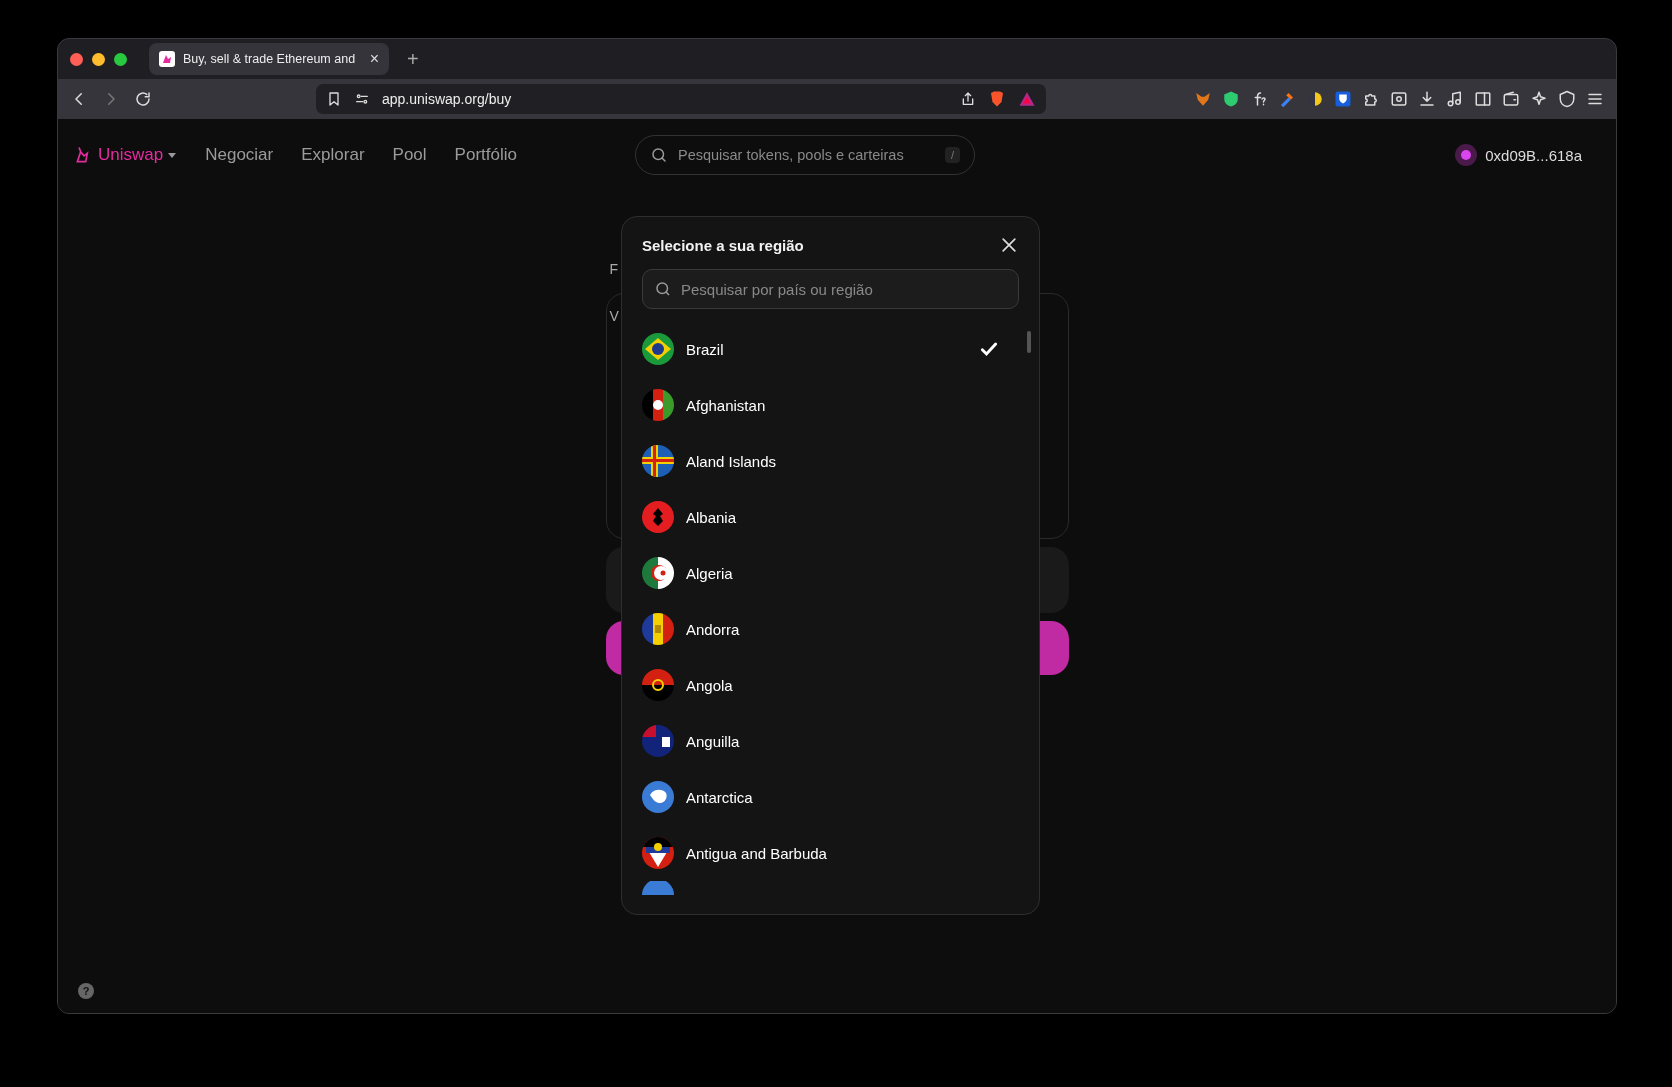 This screenshot has width=1672, height=1087. Describe the element at coordinates (447, 99) in the screenshot. I see `url-text: app.uniswap.org/buy` at that location.